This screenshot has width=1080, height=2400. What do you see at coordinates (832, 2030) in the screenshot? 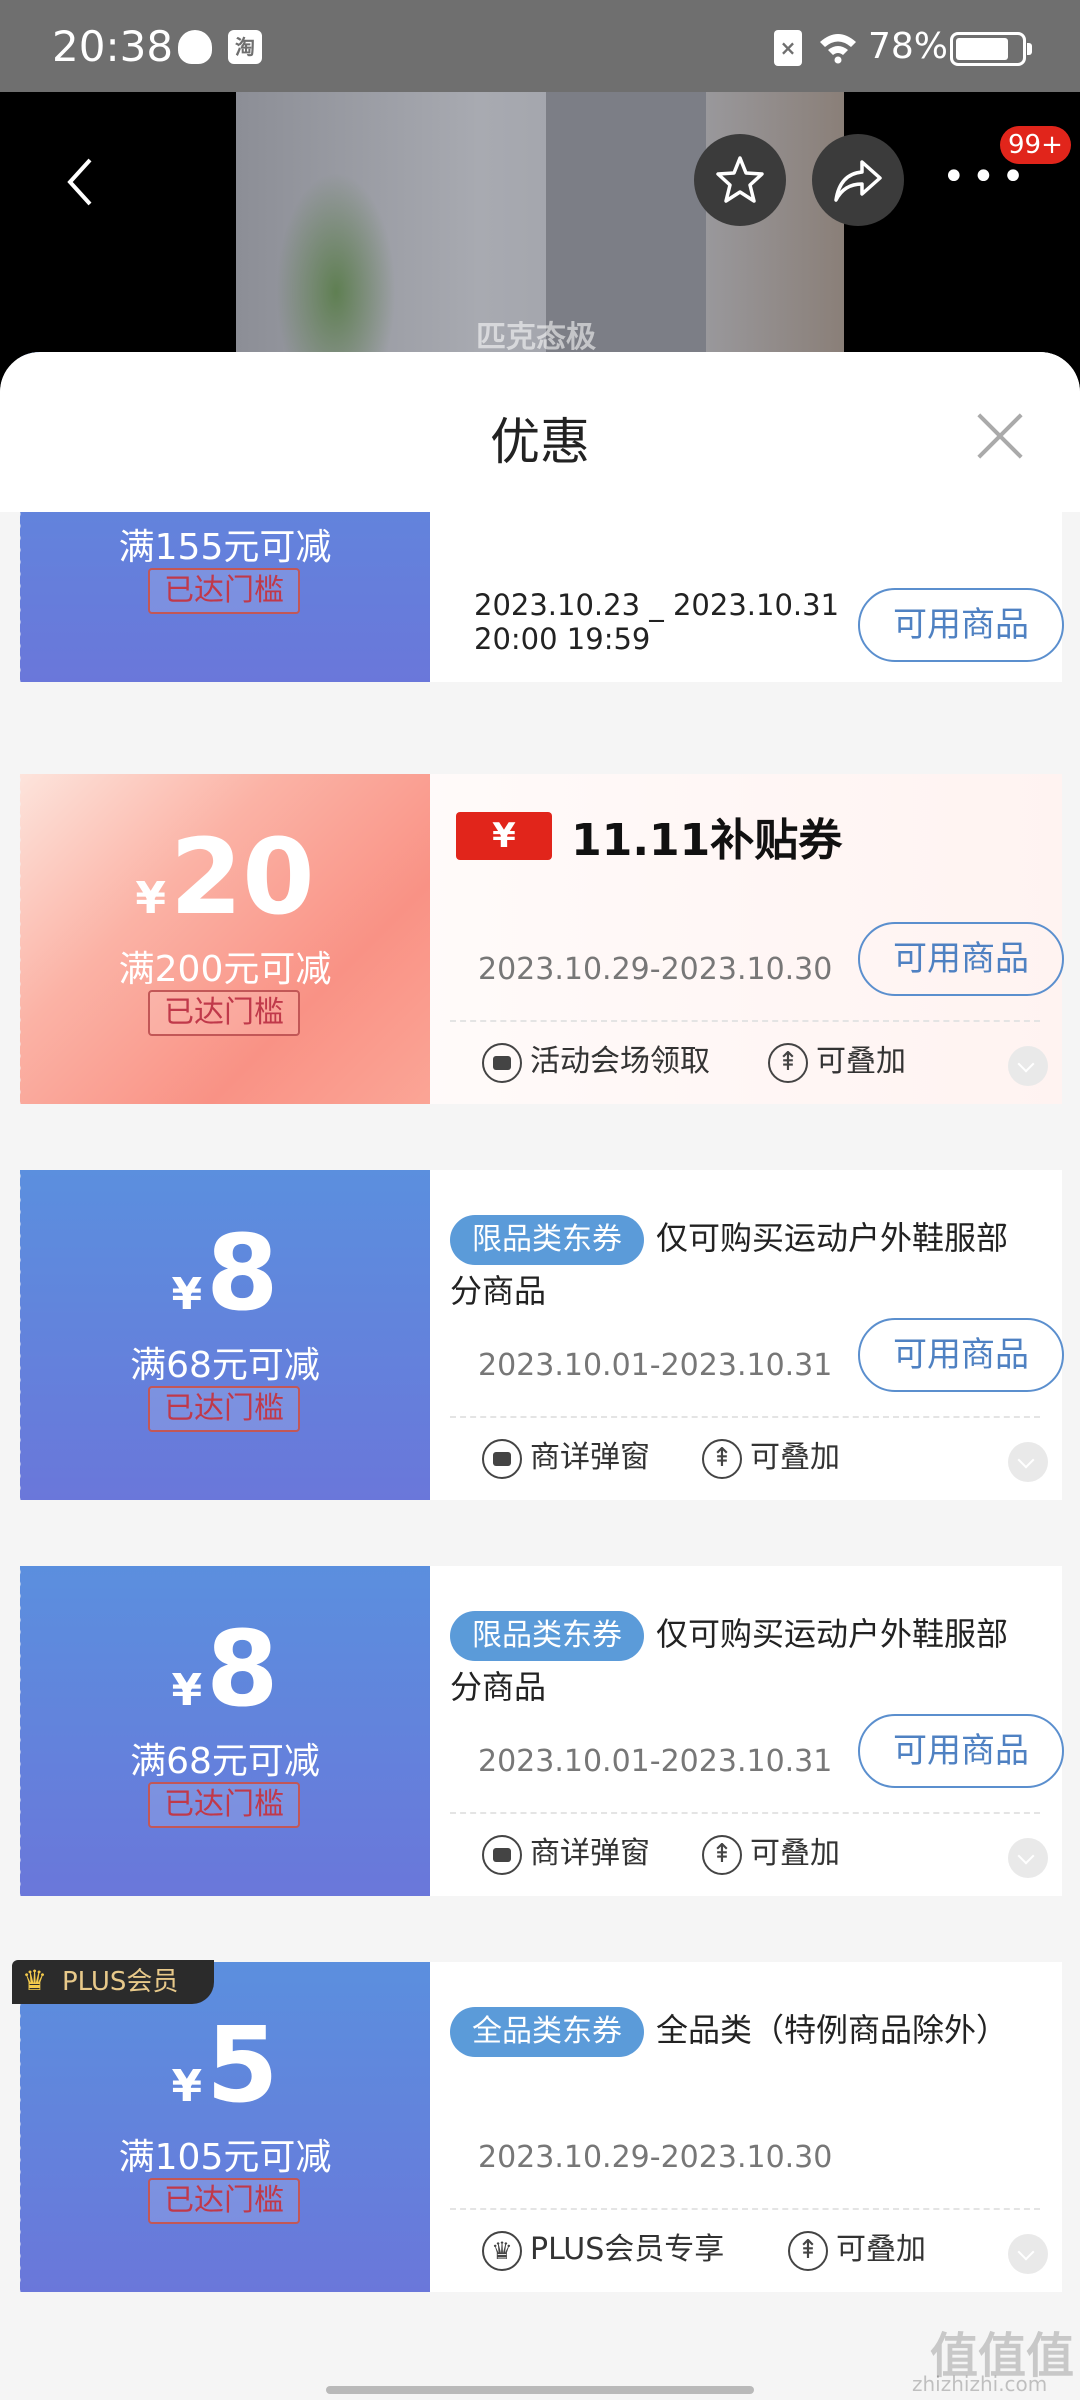
I see `coupon-scope-text: 全品类（特例商品除外）` at bounding box center [832, 2030].